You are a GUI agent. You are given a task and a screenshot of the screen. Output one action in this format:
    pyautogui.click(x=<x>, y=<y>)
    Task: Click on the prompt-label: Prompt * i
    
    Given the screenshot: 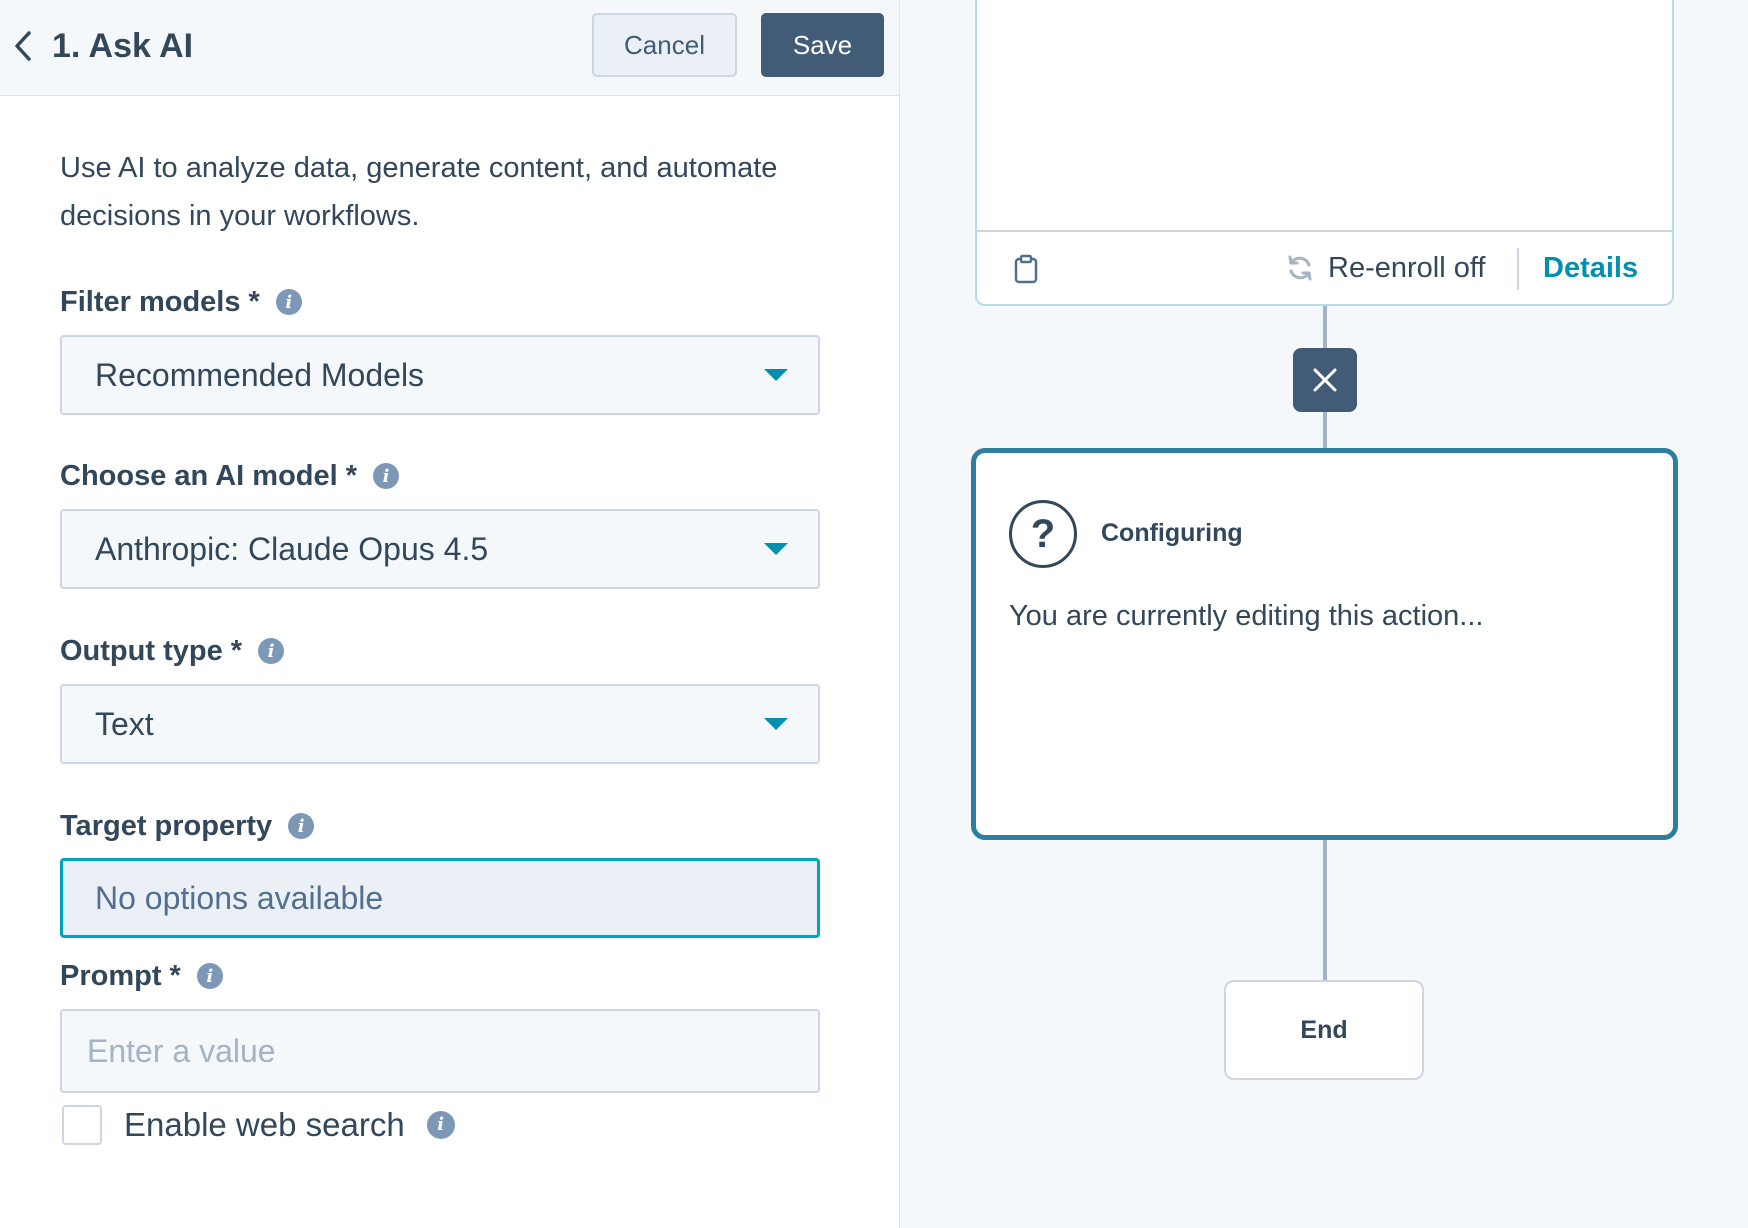 What is the action you would take?
    pyautogui.click(x=141, y=976)
    